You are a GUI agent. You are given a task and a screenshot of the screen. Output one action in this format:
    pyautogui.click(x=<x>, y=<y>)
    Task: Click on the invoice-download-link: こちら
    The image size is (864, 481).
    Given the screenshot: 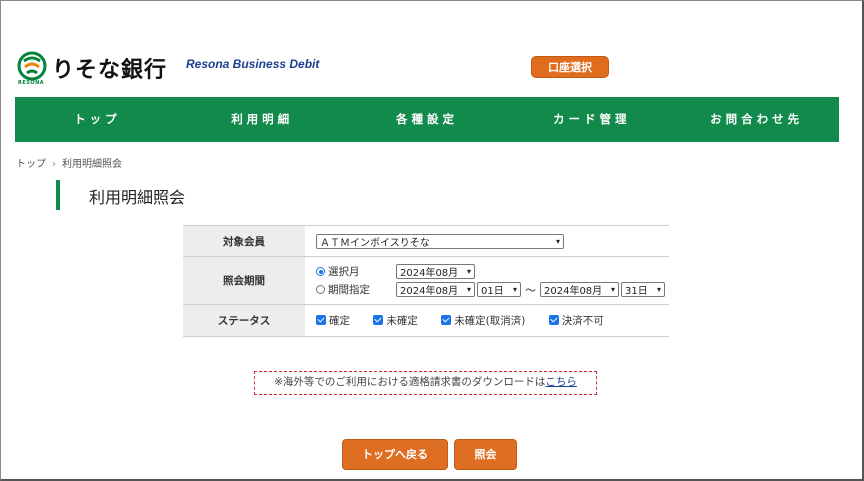 What is the action you would take?
    pyautogui.click(x=561, y=382)
    